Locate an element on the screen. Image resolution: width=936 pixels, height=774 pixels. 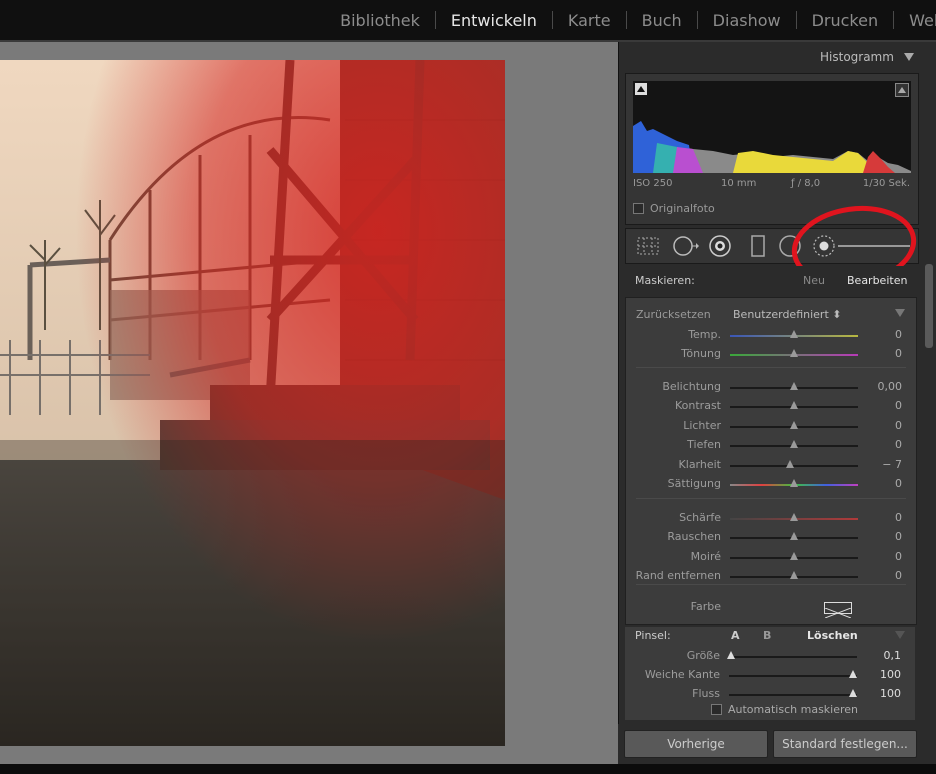
slider-schärfe: Schärfe 0 is located at coordinates (771, 518).